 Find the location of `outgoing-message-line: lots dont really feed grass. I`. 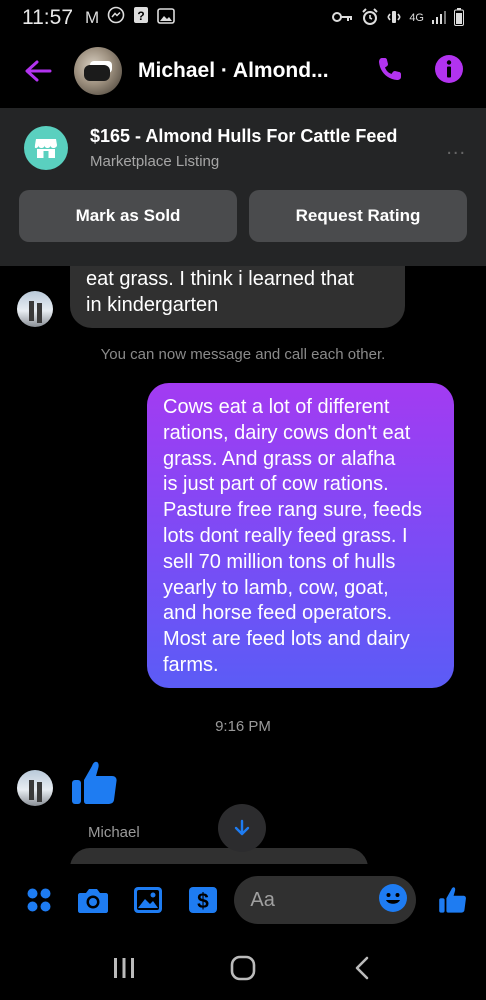

outgoing-message-line: lots dont really feed grass. I is located at coordinates (285, 535).